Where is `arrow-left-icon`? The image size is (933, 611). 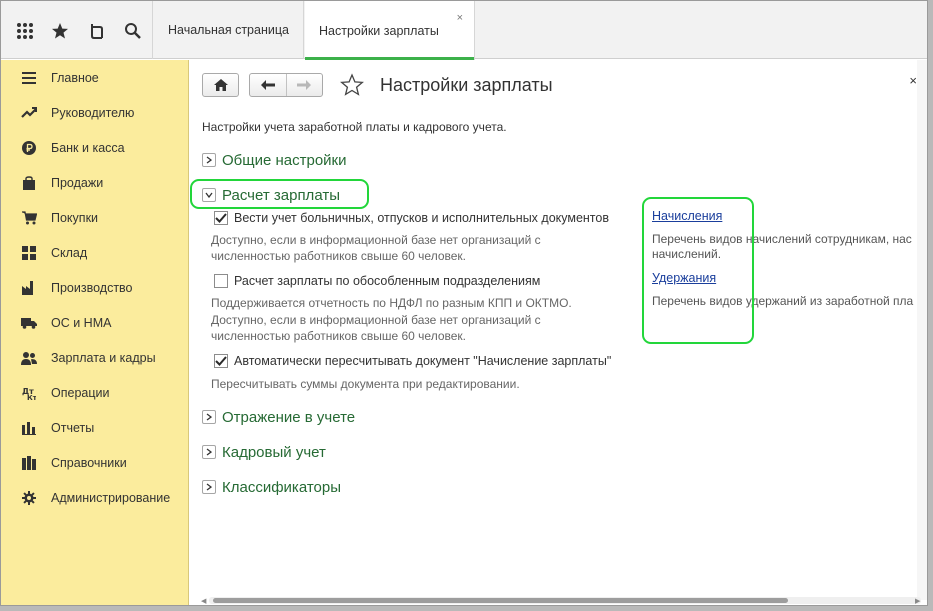
arrow-left-icon is located at coordinates (267, 85).